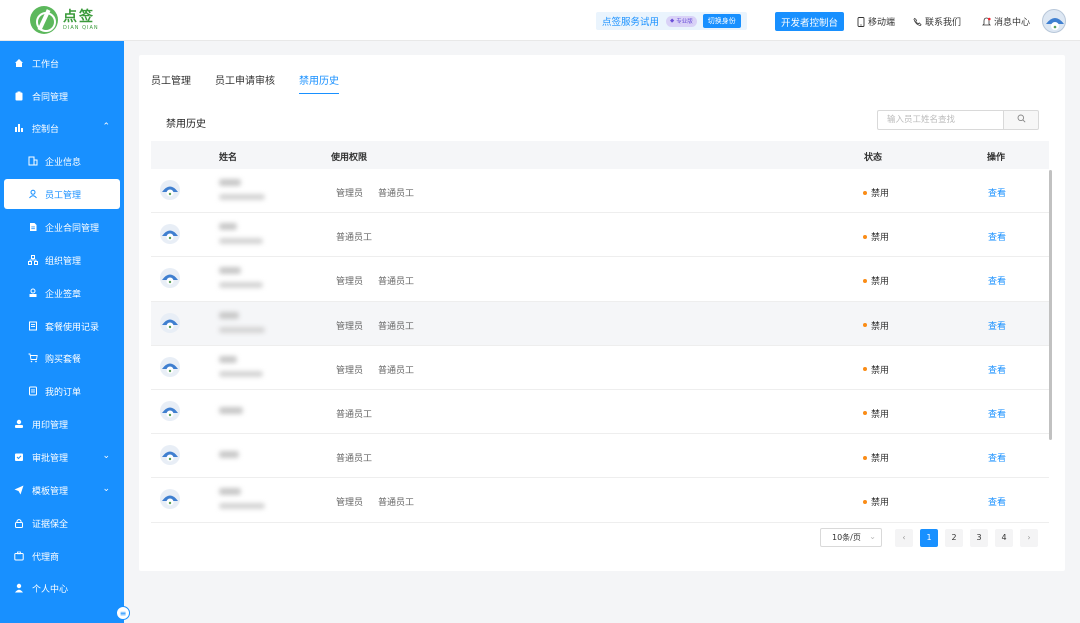  I want to click on chevron-left-icon: ‹, so click(904, 537).